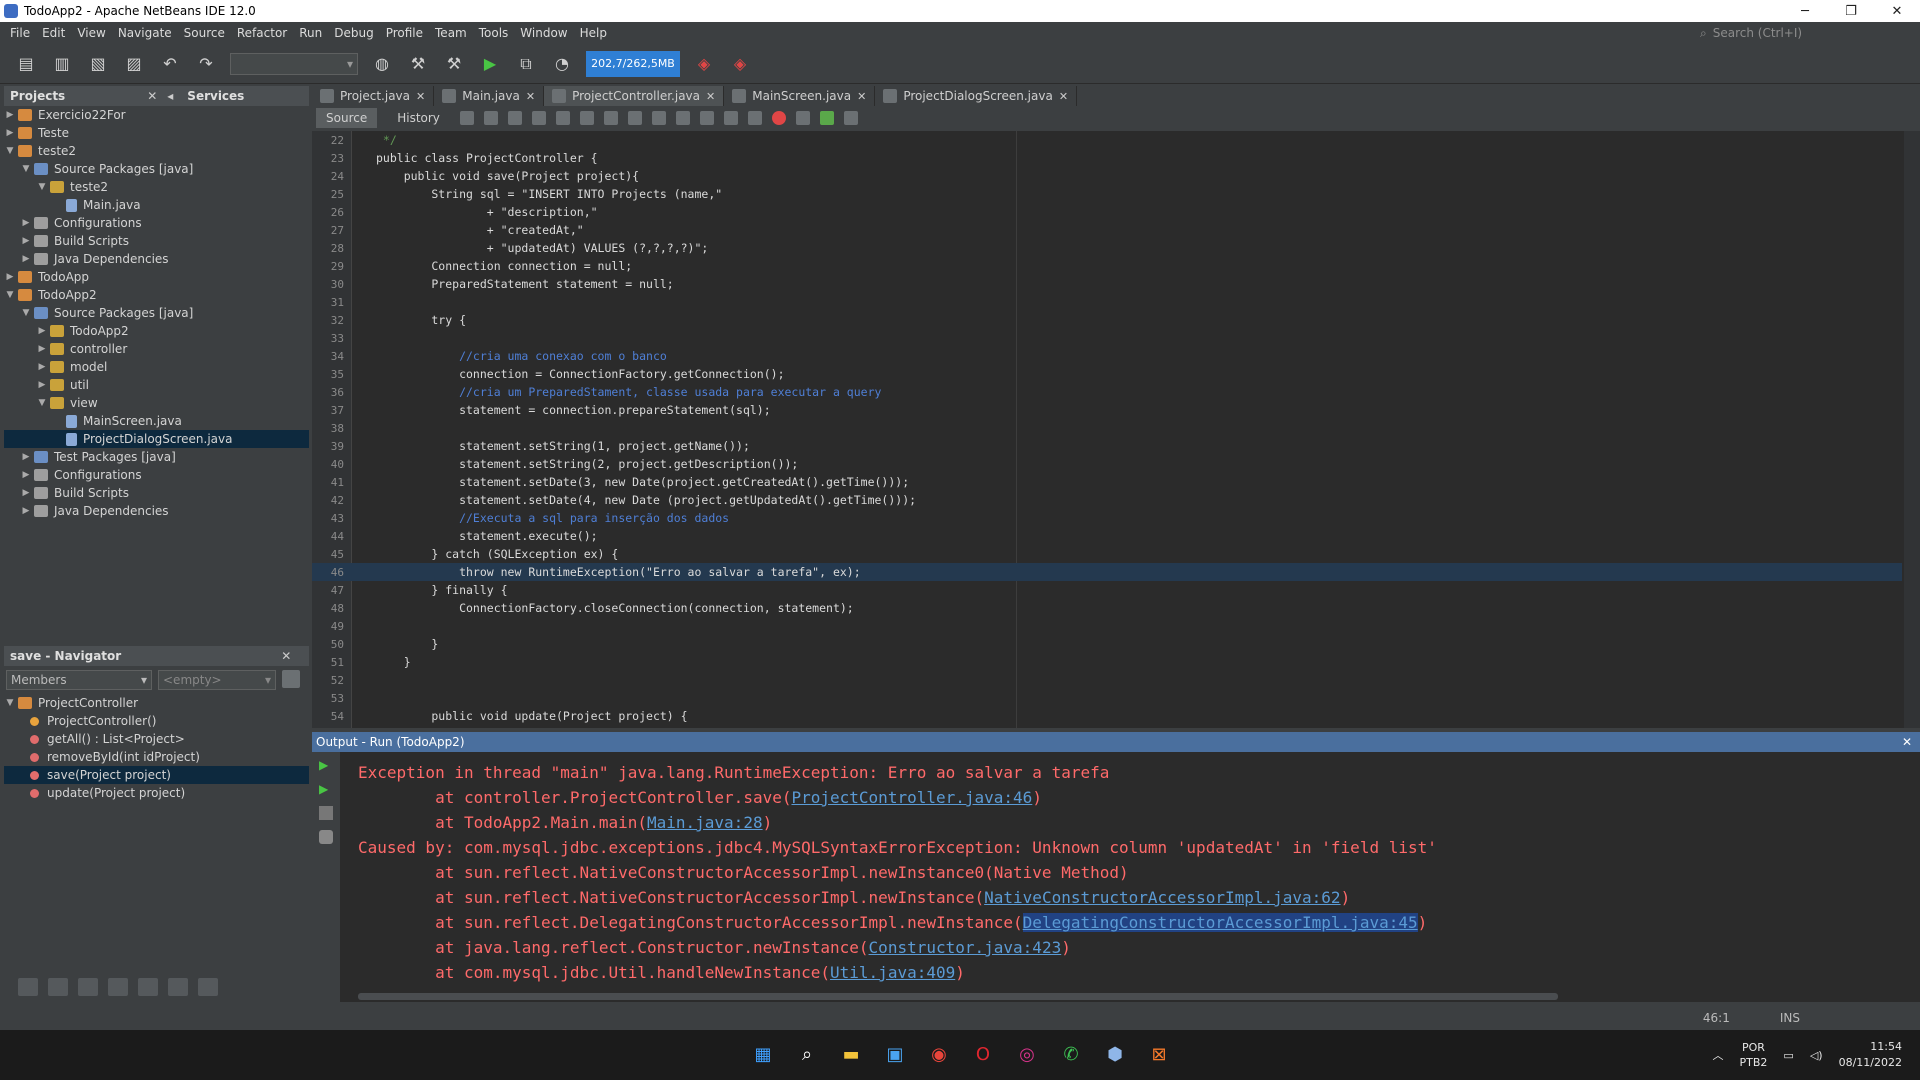 This screenshot has width=1920, height=1080. I want to click on scrollbar-thumb, so click(958, 996).